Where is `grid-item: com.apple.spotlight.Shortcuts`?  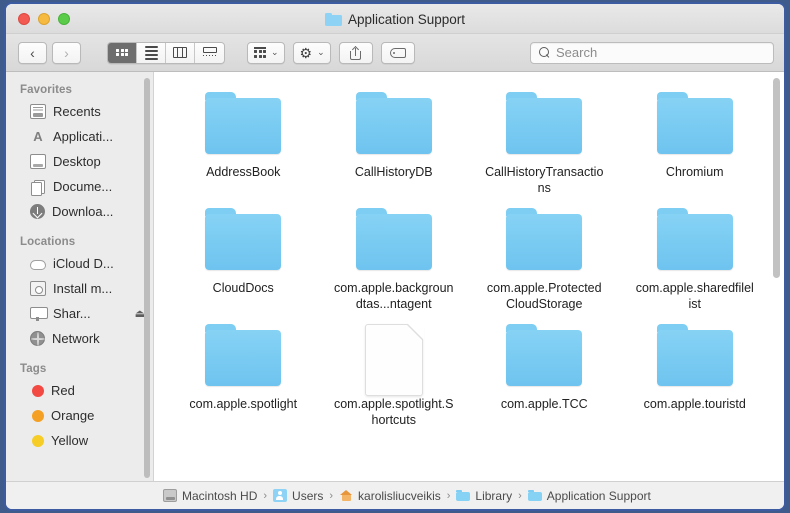 grid-item: com.apple.spotlight.Shortcuts is located at coordinates (394, 373).